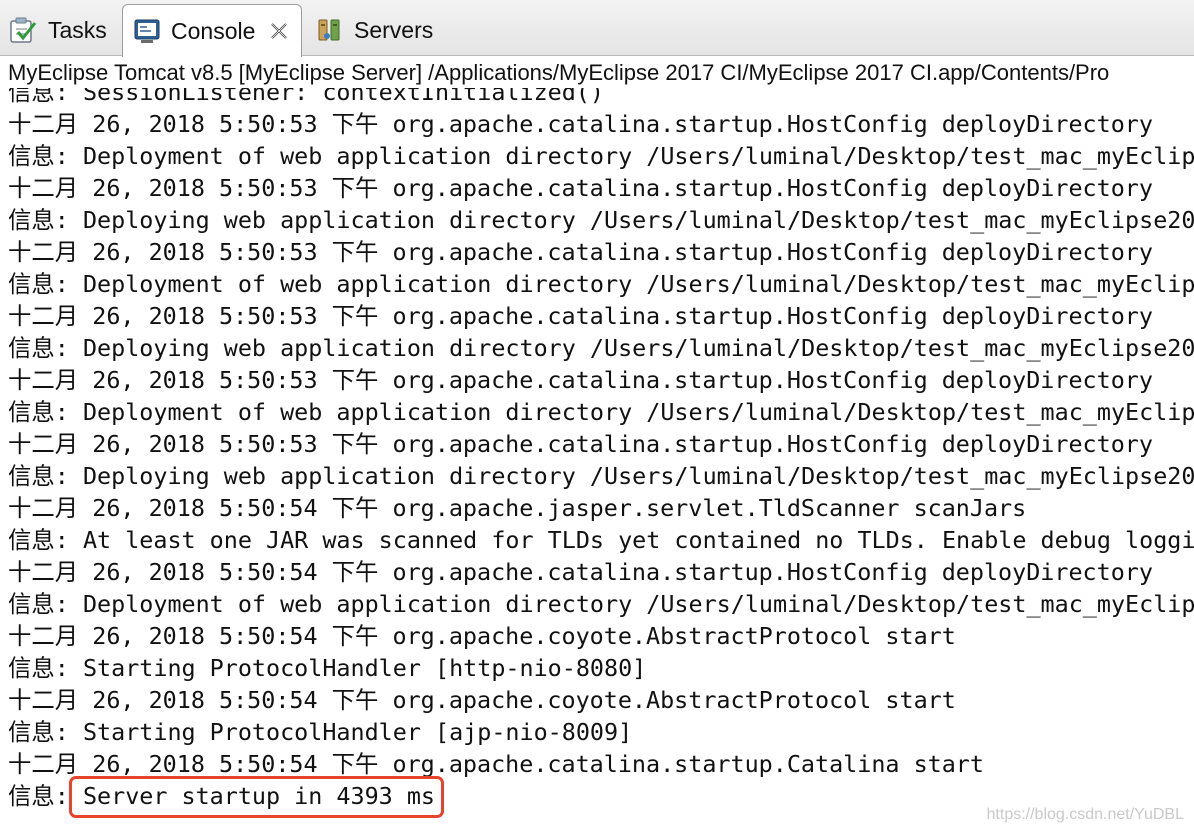  I want to click on tab-tasks-label: Tasks, so click(77, 29).